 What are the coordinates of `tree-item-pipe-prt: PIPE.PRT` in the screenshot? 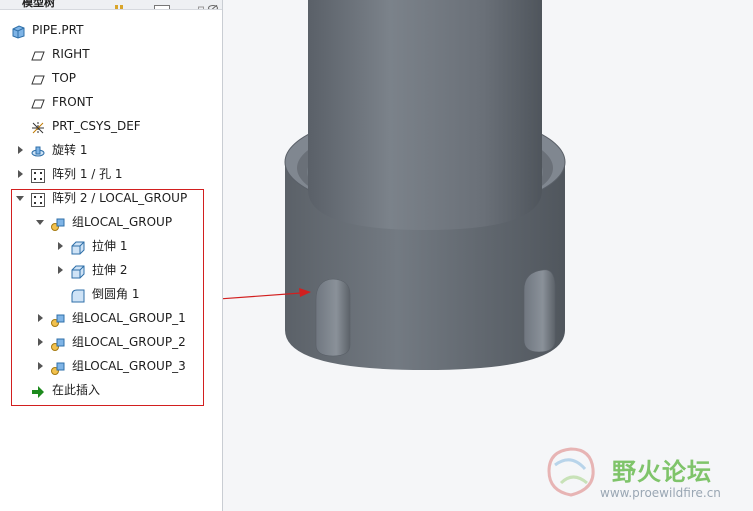 It's located at (111, 30).